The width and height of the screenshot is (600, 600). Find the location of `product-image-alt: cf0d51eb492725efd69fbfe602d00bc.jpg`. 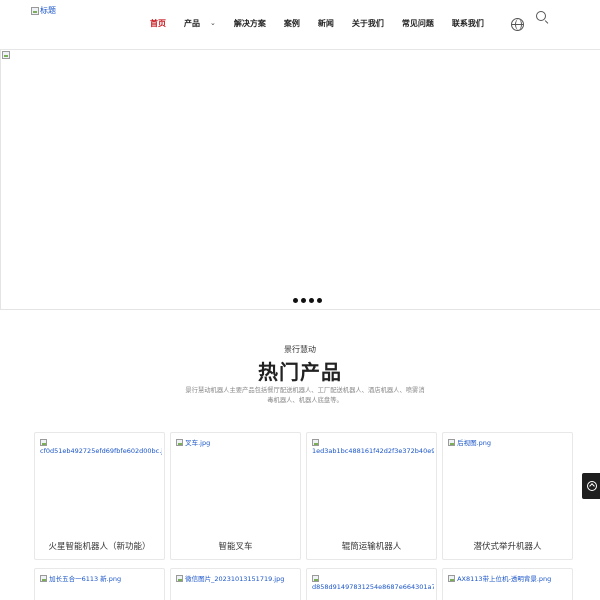

product-image-alt: cf0d51eb492725efd69fbfe602d00bc.jpg is located at coordinates (101, 451).